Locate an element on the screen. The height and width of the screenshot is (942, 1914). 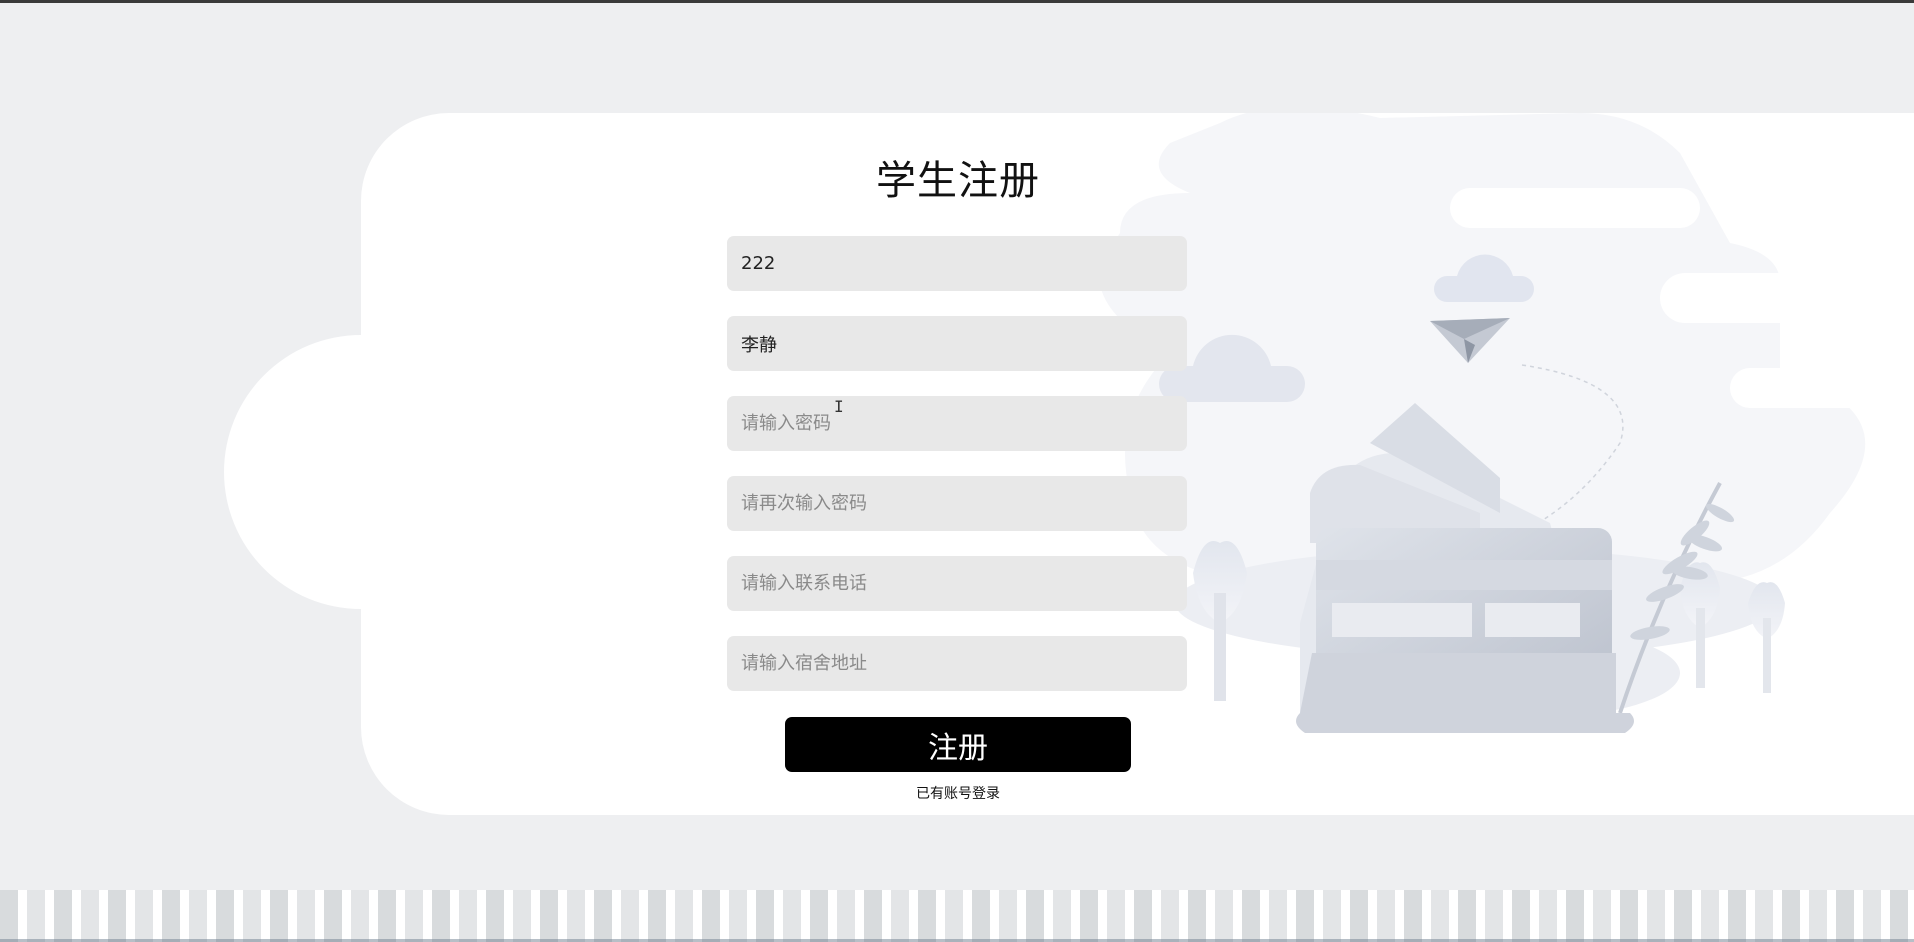
text-cursor-icon: I is located at coordinates (839, 406).